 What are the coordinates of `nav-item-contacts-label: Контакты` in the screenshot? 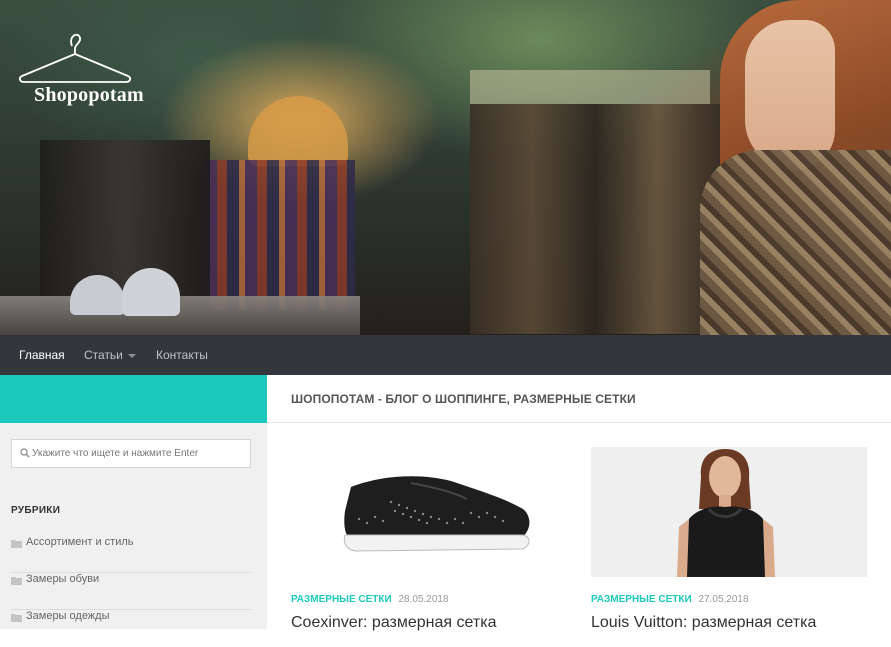 It's located at (182, 355).